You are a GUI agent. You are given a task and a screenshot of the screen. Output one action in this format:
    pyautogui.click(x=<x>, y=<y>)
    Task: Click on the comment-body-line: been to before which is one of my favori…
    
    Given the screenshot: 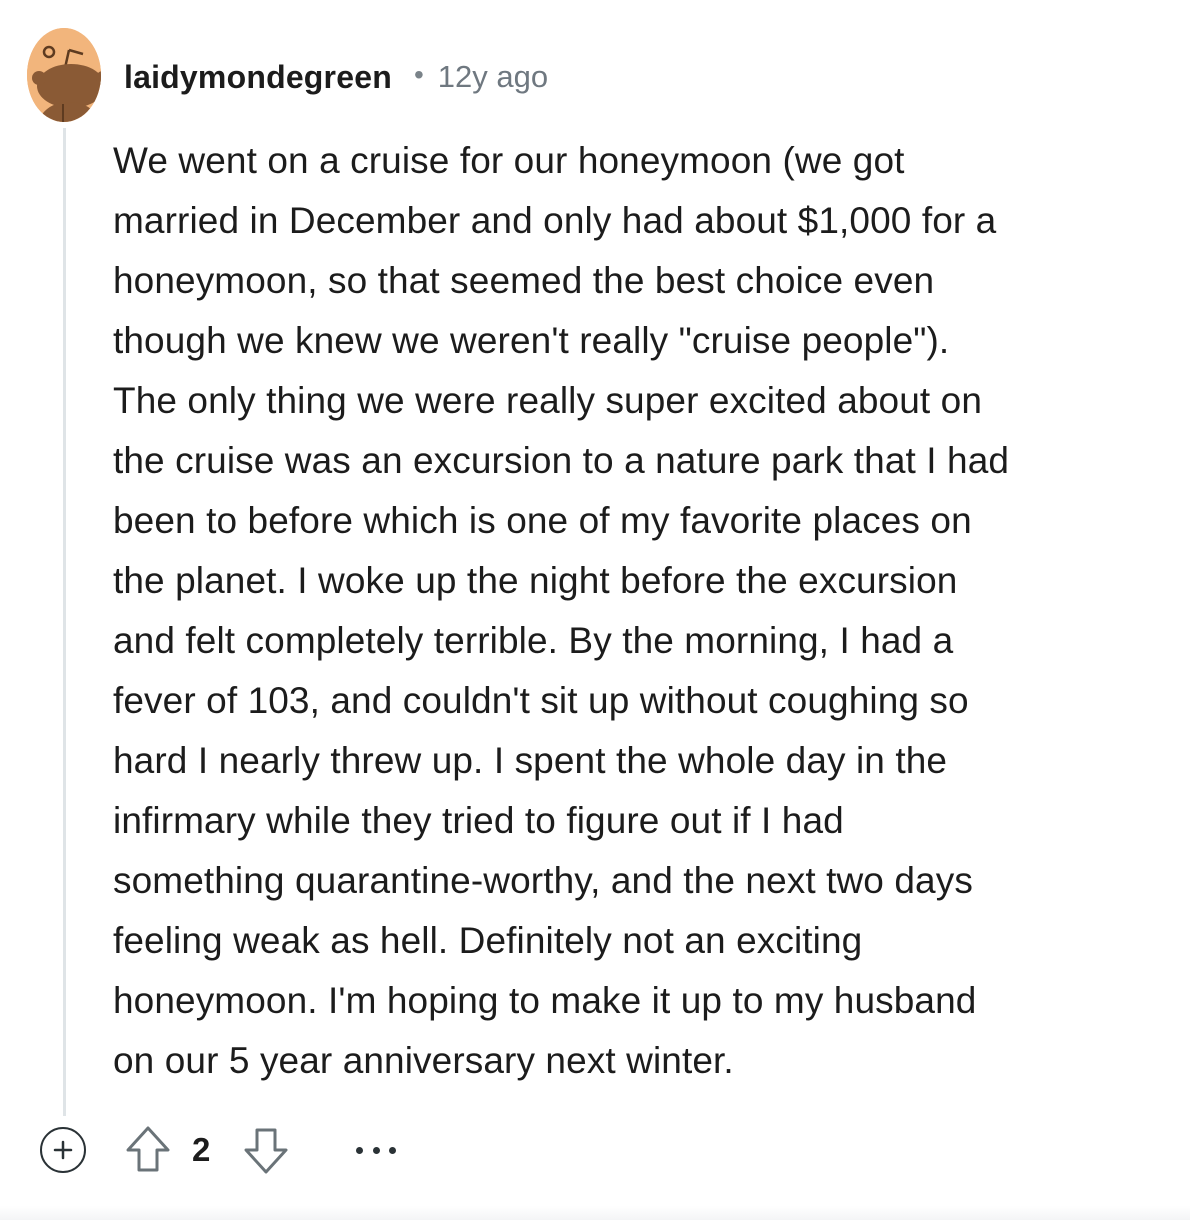 What is the action you would take?
    pyautogui.click(x=542, y=520)
    